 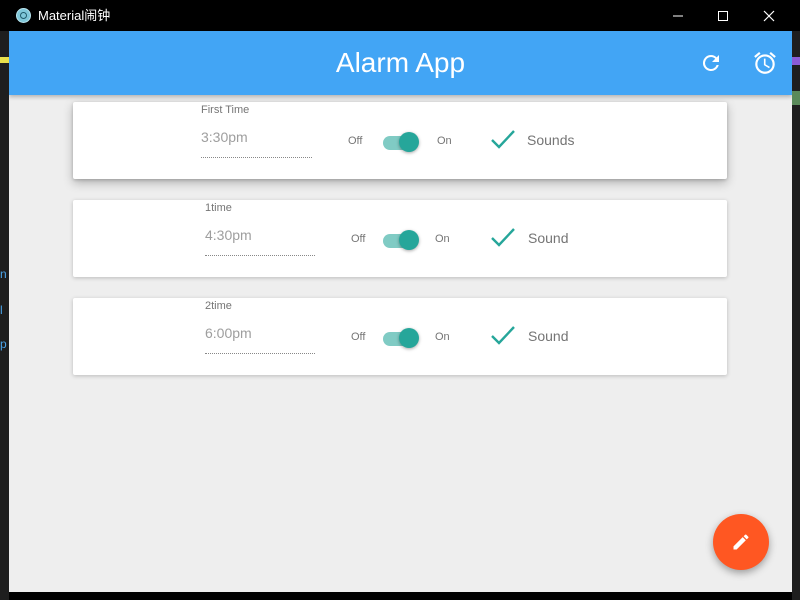 I want to click on app-bar: Alarm App, so click(x=400, y=63).